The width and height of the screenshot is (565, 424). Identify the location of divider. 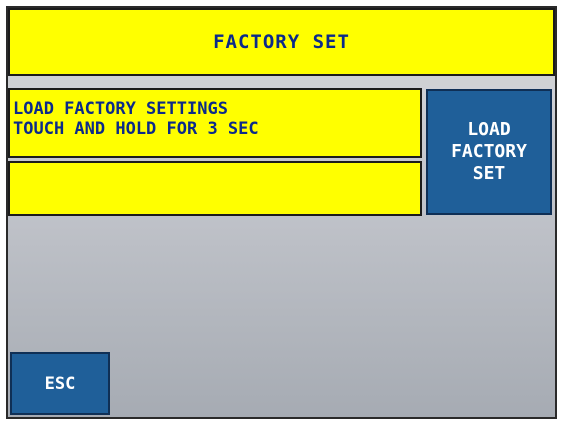
(281, 81).